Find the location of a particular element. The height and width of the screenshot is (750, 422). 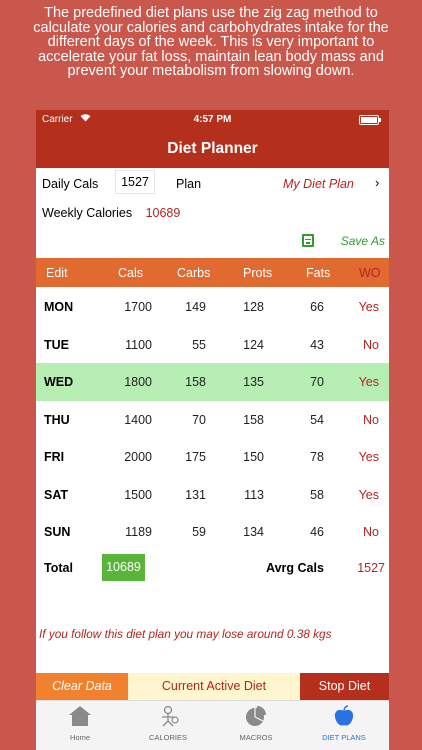

header-carbs: Carbs is located at coordinates (194, 273).